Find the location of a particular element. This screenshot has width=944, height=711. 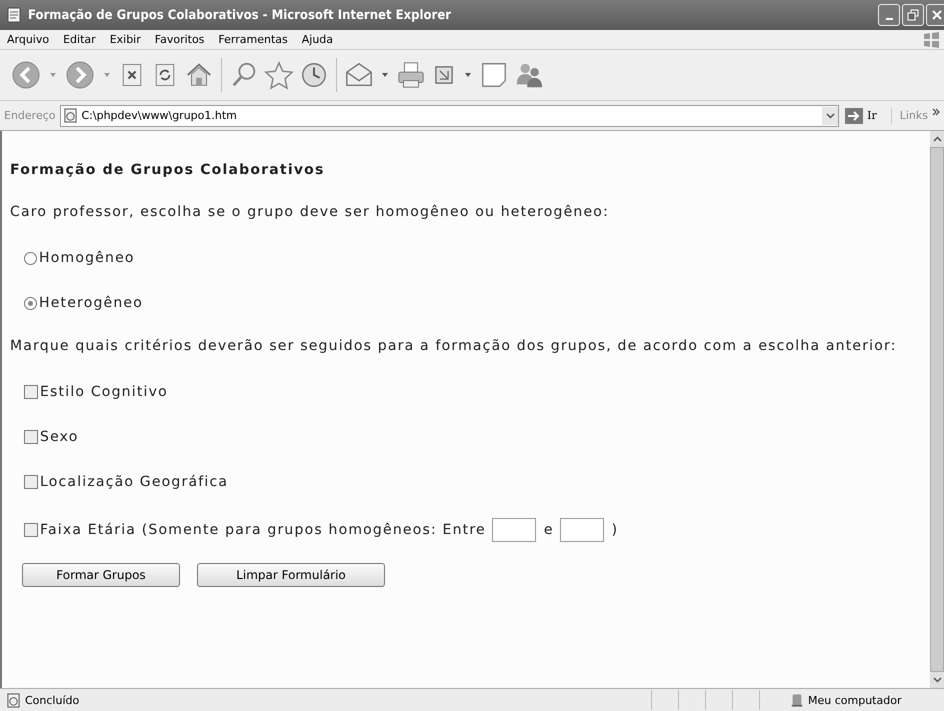

scrollbar is located at coordinates (937, 409).